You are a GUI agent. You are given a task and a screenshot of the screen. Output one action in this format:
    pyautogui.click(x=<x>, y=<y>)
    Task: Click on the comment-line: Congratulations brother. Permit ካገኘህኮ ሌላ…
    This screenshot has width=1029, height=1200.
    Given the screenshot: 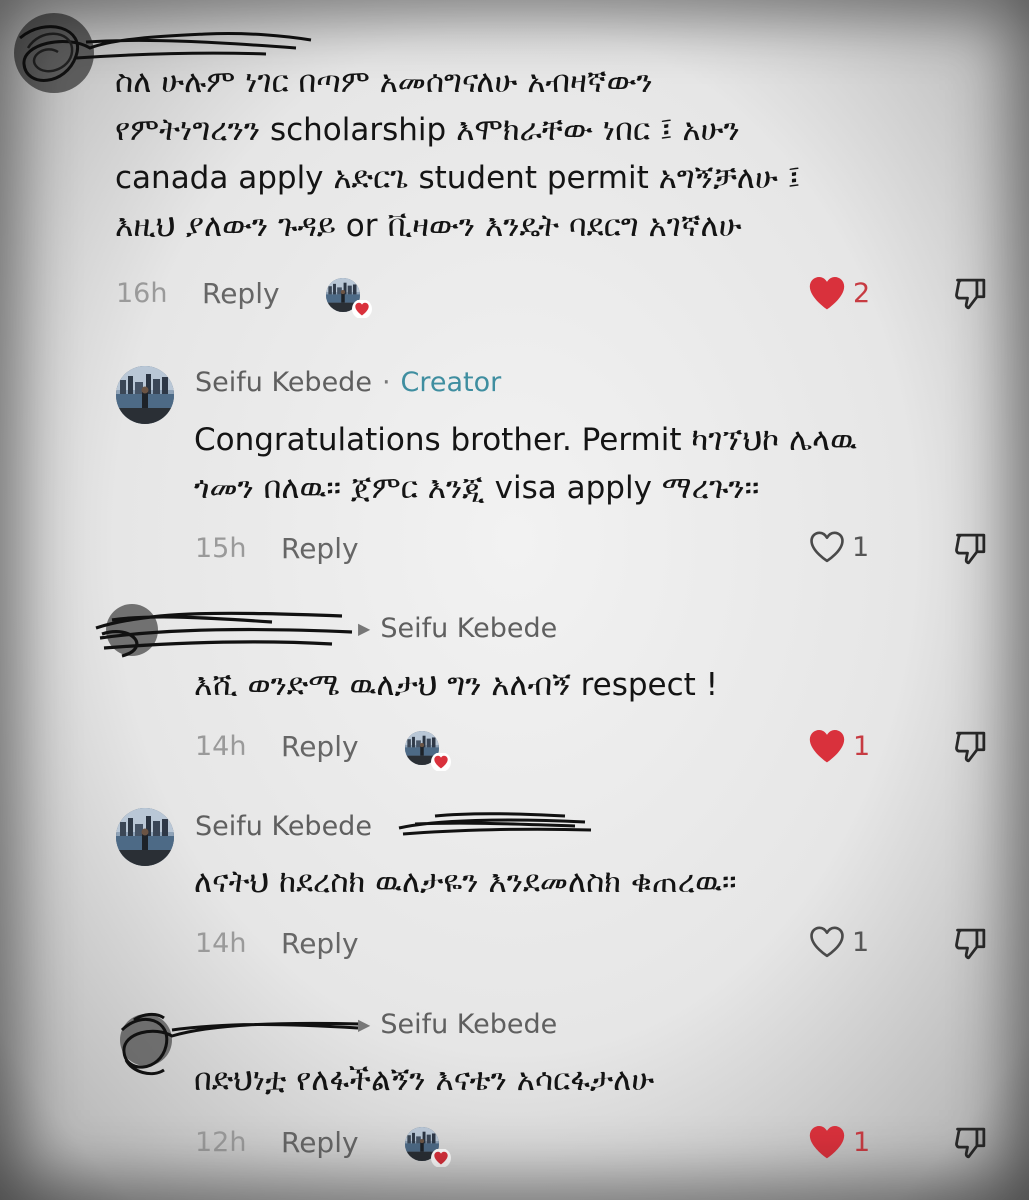 What is the action you would take?
    pyautogui.click(x=526, y=440)
    